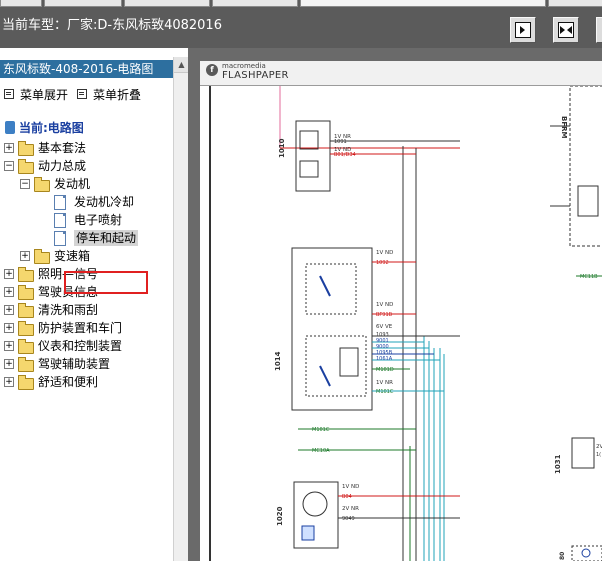  Describe the element at coordinates (384, 359) in the screenshot. I see `diagram-label: 1061A` at that location.